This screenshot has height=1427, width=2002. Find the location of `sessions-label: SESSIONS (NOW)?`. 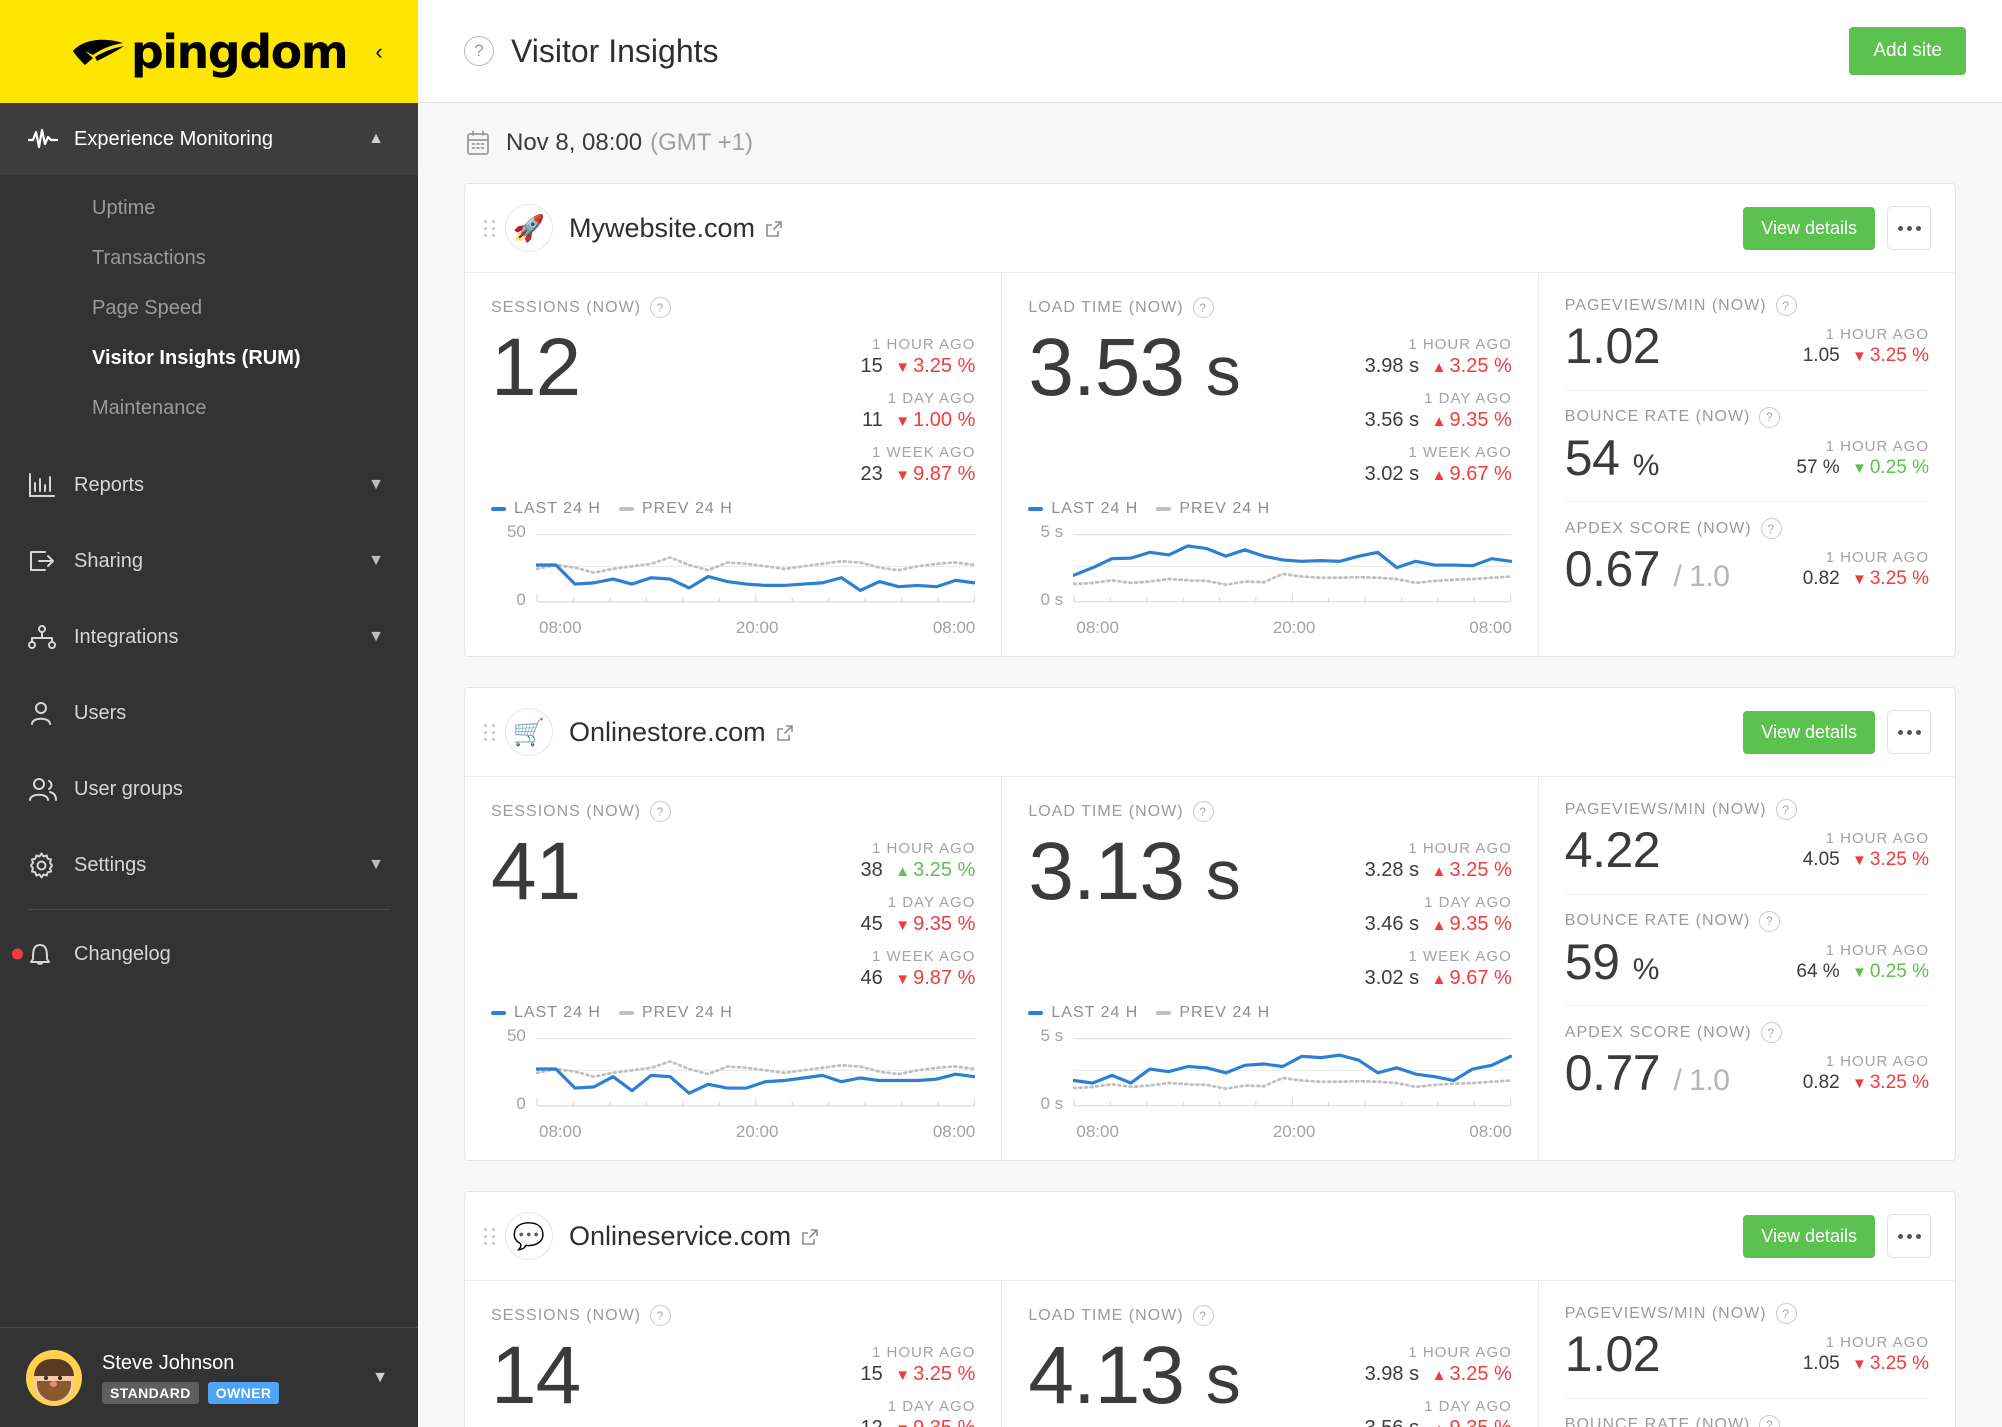

sessions-label: SESSIONS (NOW)? is located at coordinates (733, 811).